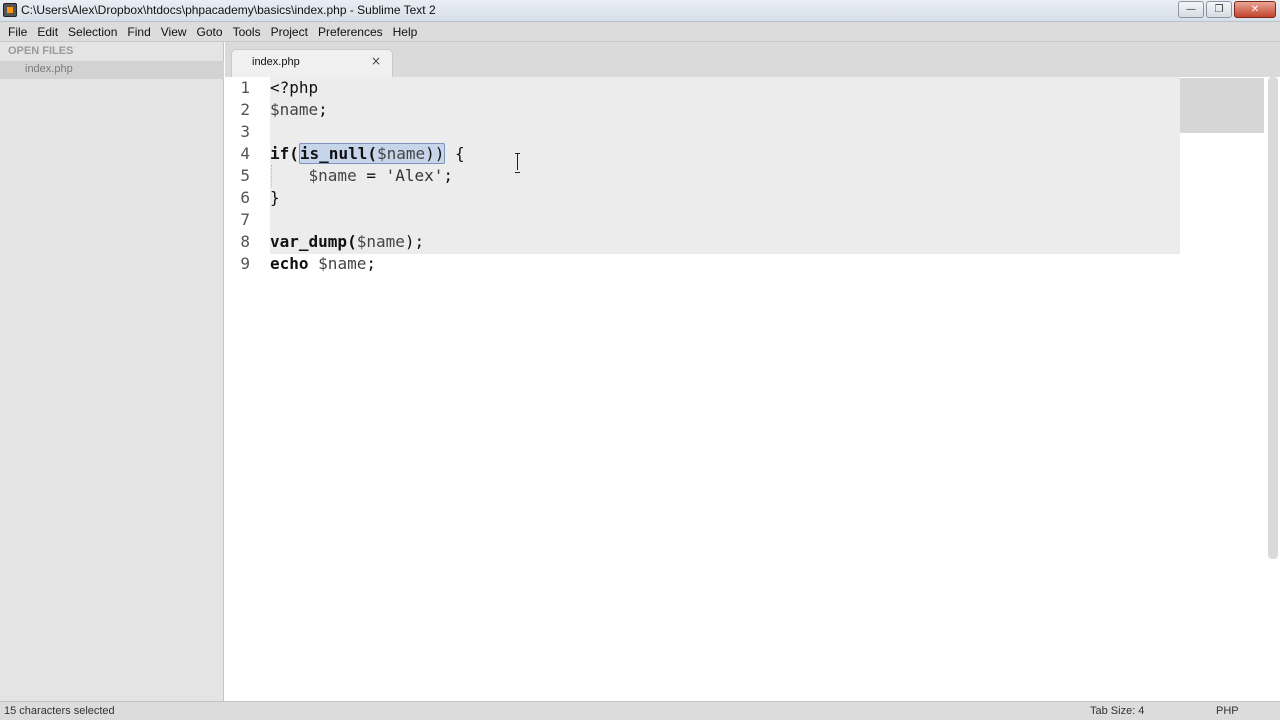 This screenshot has width=1280, height=720. I want to click on syntax-status: PHP, so click(1227, 711).